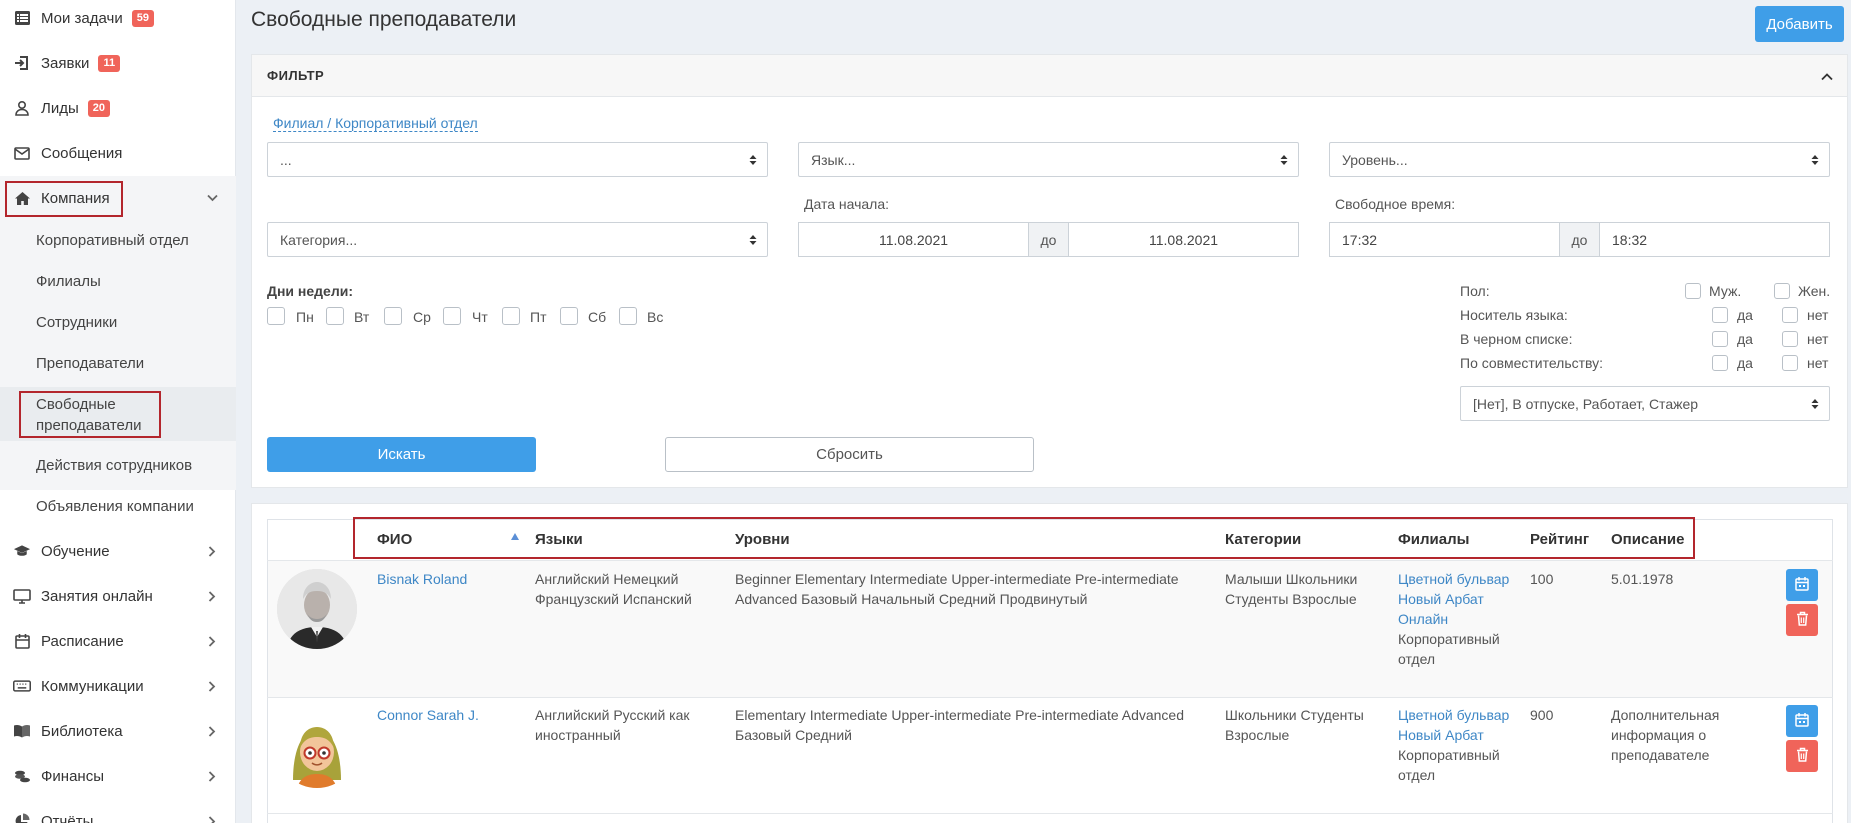  Describe the element at coordinates (118, 811) in the screenshot. I see `sidebar-item-reports: Отчёты` at that location.